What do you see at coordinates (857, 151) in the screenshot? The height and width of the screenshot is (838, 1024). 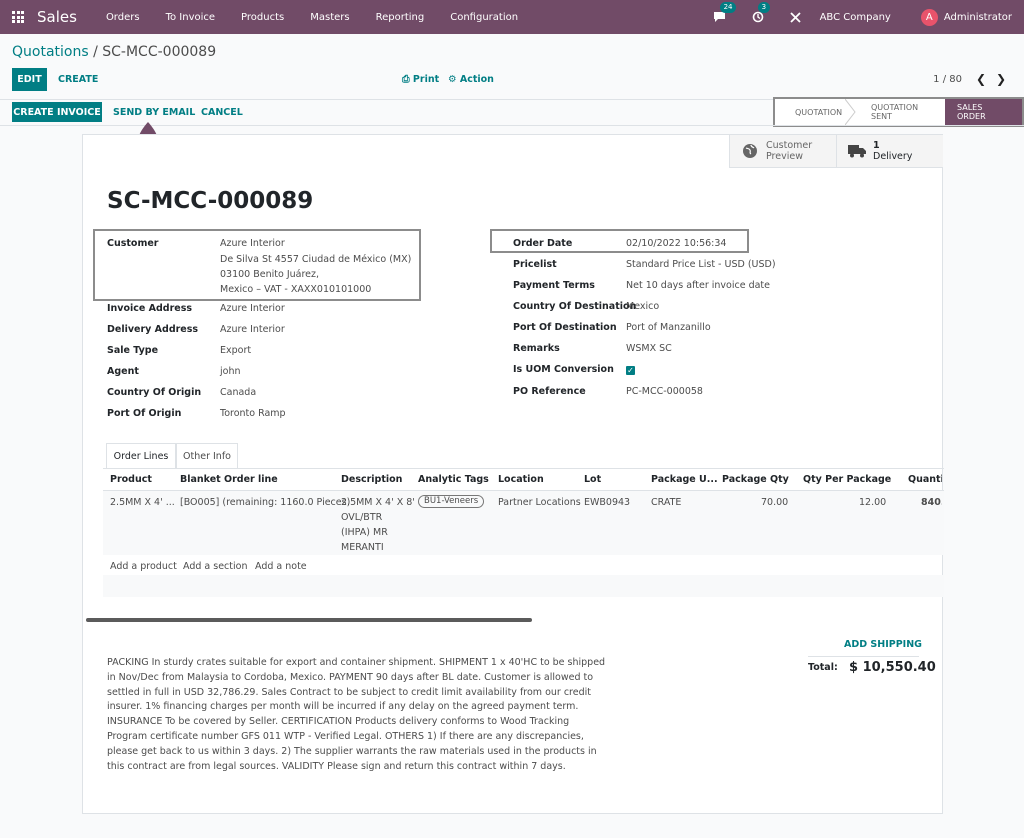 I see `truck-icon` at bounding box center [857, 151].